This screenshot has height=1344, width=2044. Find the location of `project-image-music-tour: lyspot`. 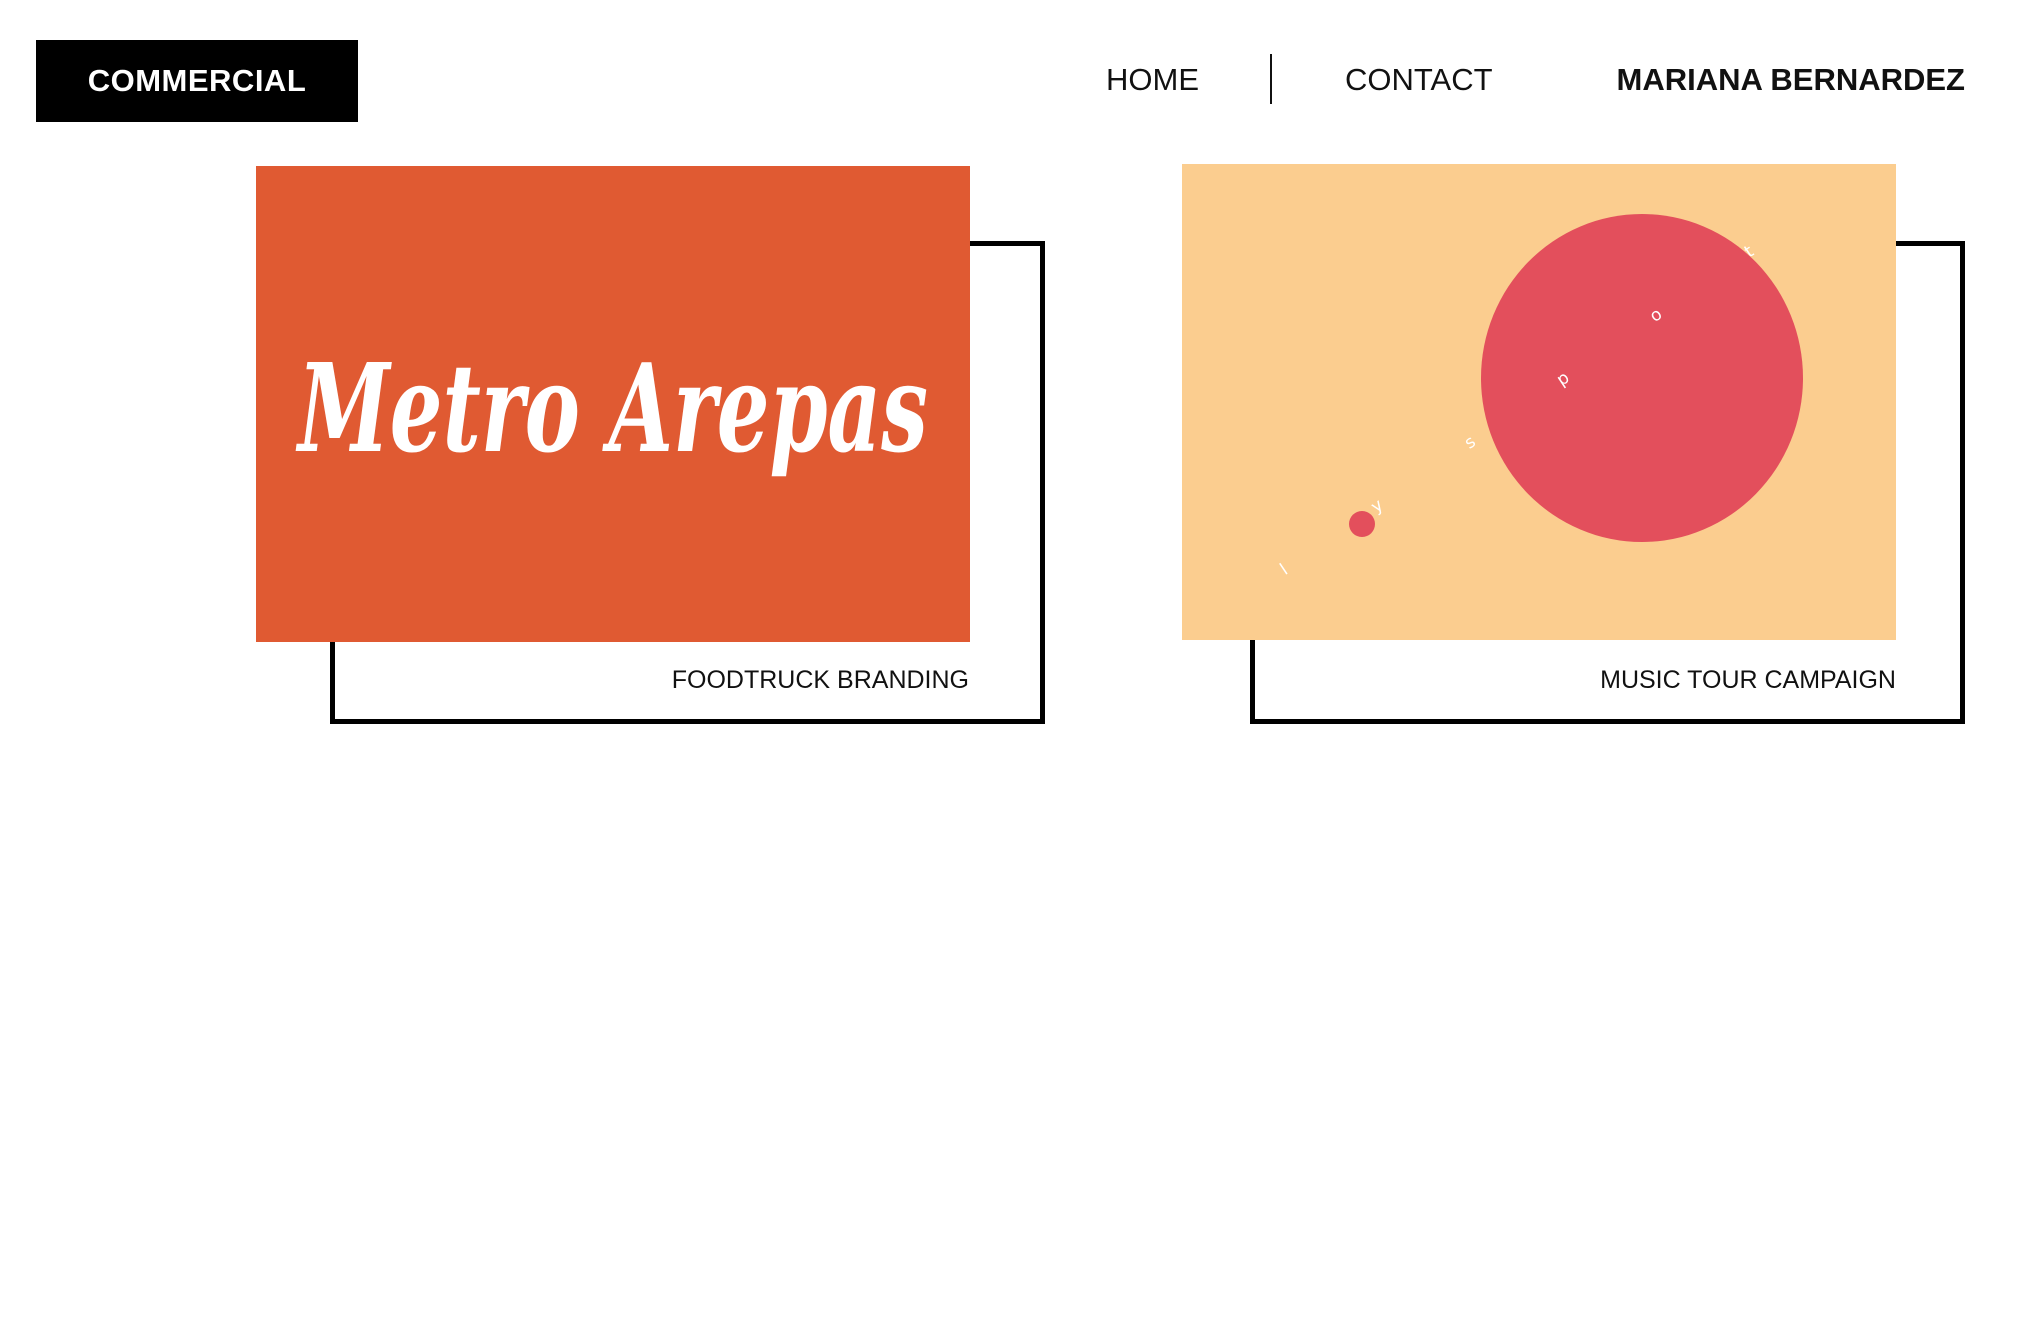

project-image-music-tour: lyspot is located at coordinates (1539, 402).